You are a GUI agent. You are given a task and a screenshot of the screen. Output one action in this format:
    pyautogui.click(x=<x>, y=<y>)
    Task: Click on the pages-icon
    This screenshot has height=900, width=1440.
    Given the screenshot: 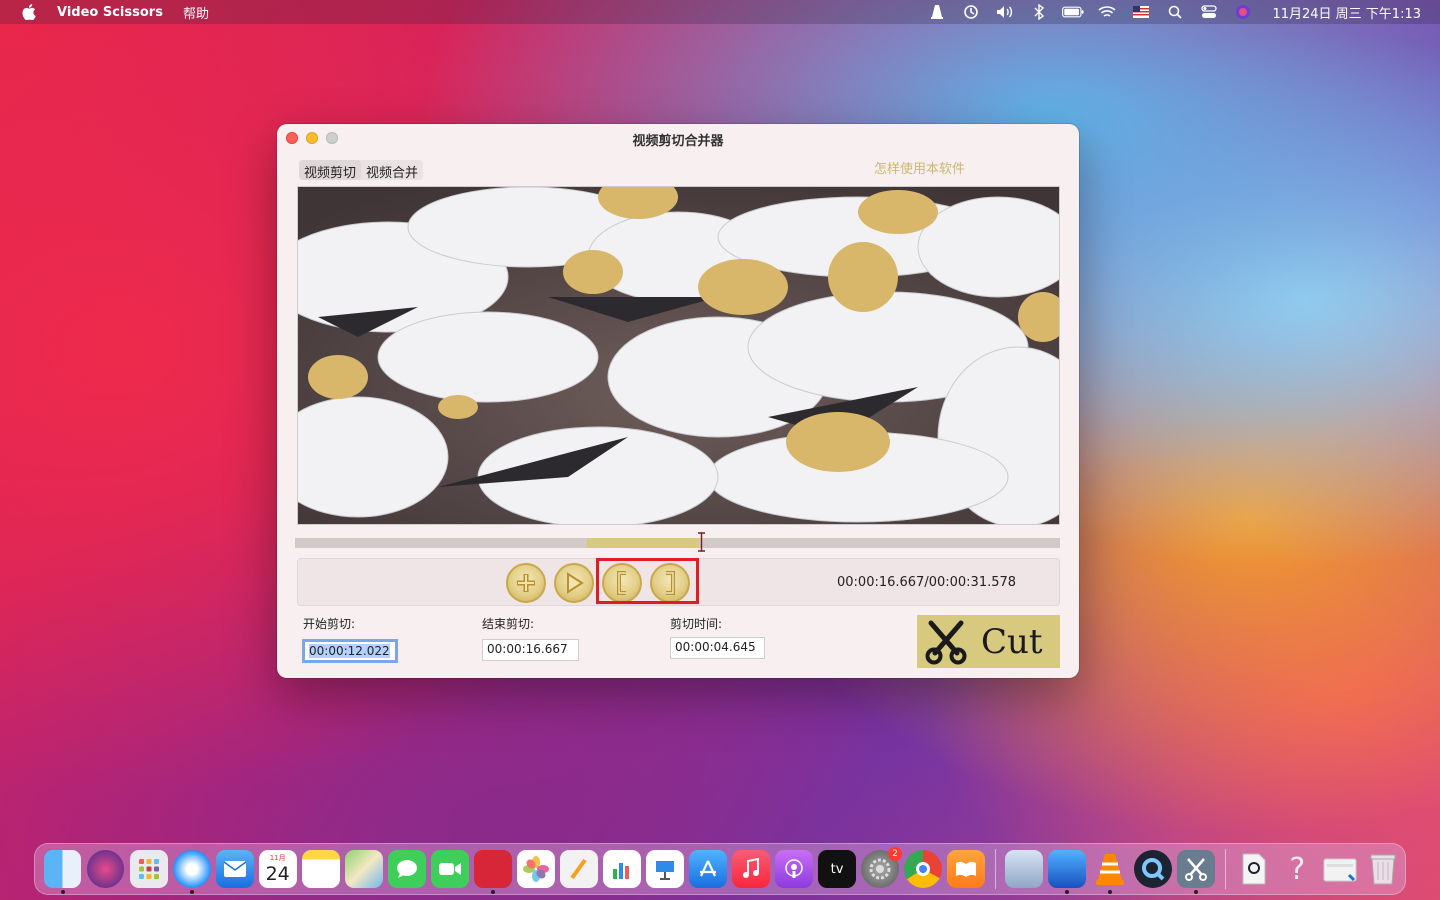 What is the action you would take?
    pyautogui.click(x=578, y=869)
    